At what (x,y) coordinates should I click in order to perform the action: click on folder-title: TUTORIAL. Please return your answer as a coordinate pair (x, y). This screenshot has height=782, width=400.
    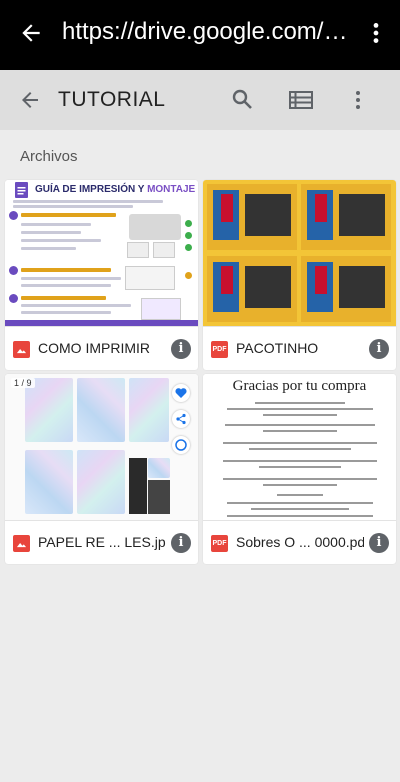
    Looking at the image, I should click on (112, 99).